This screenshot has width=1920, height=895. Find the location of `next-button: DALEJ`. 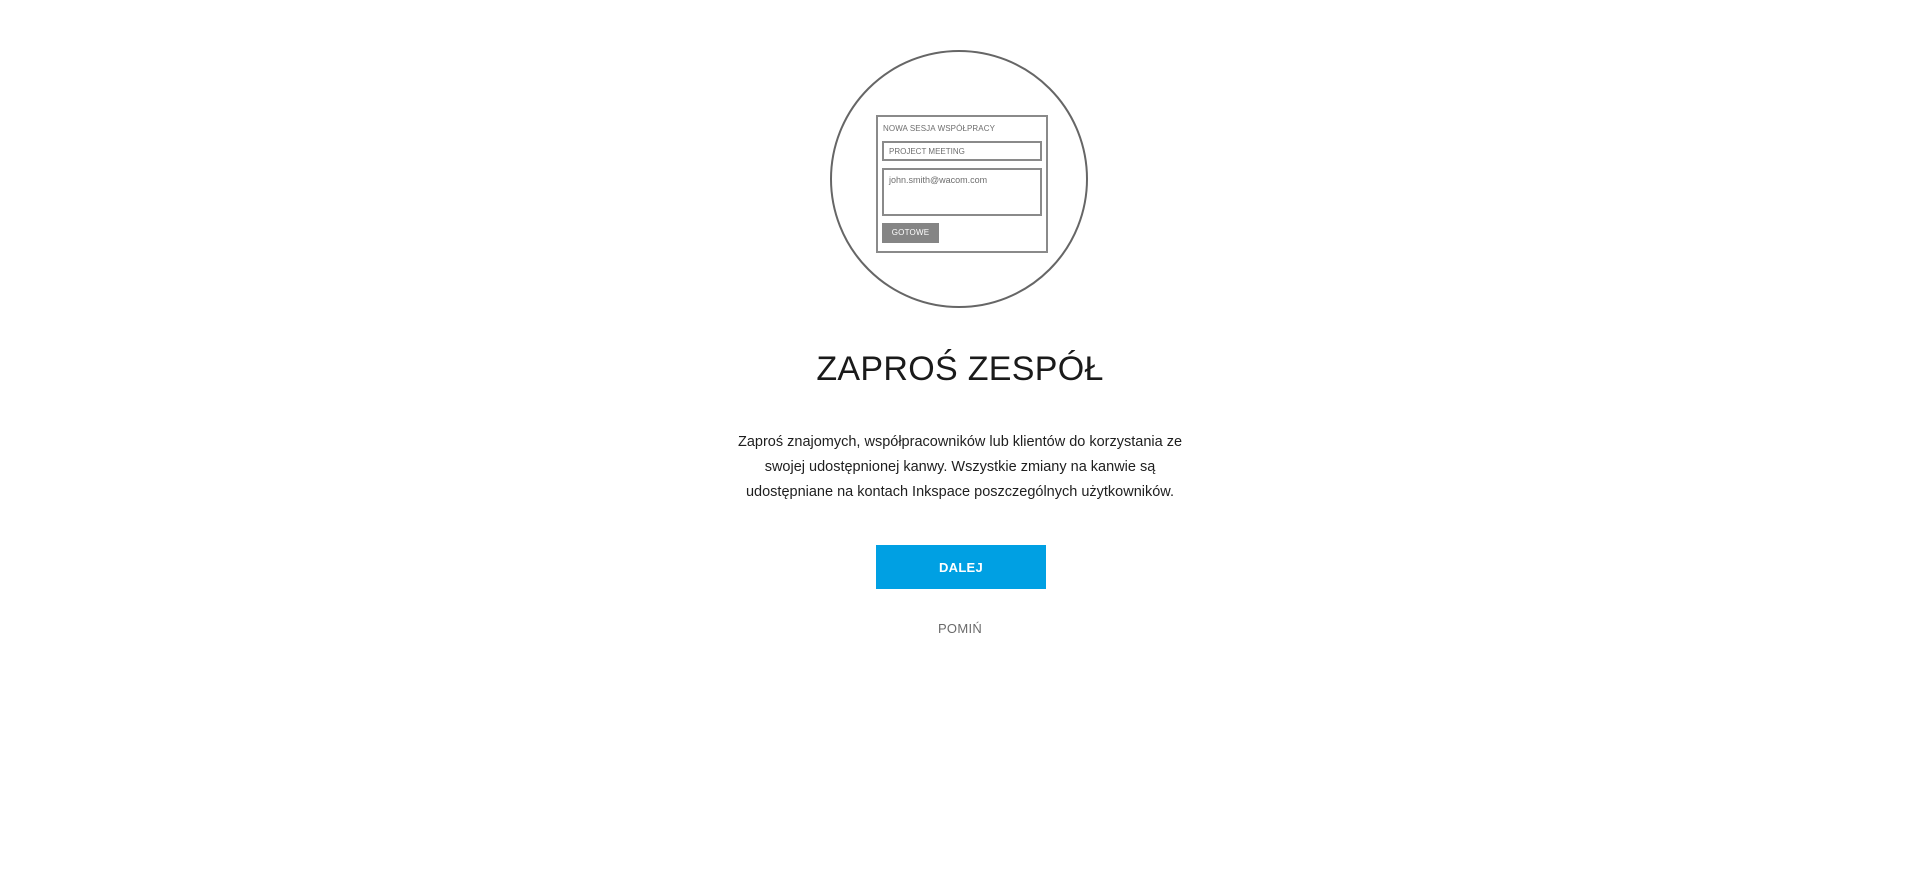

next-button: DALEJ is located at coordinates (961, 567).